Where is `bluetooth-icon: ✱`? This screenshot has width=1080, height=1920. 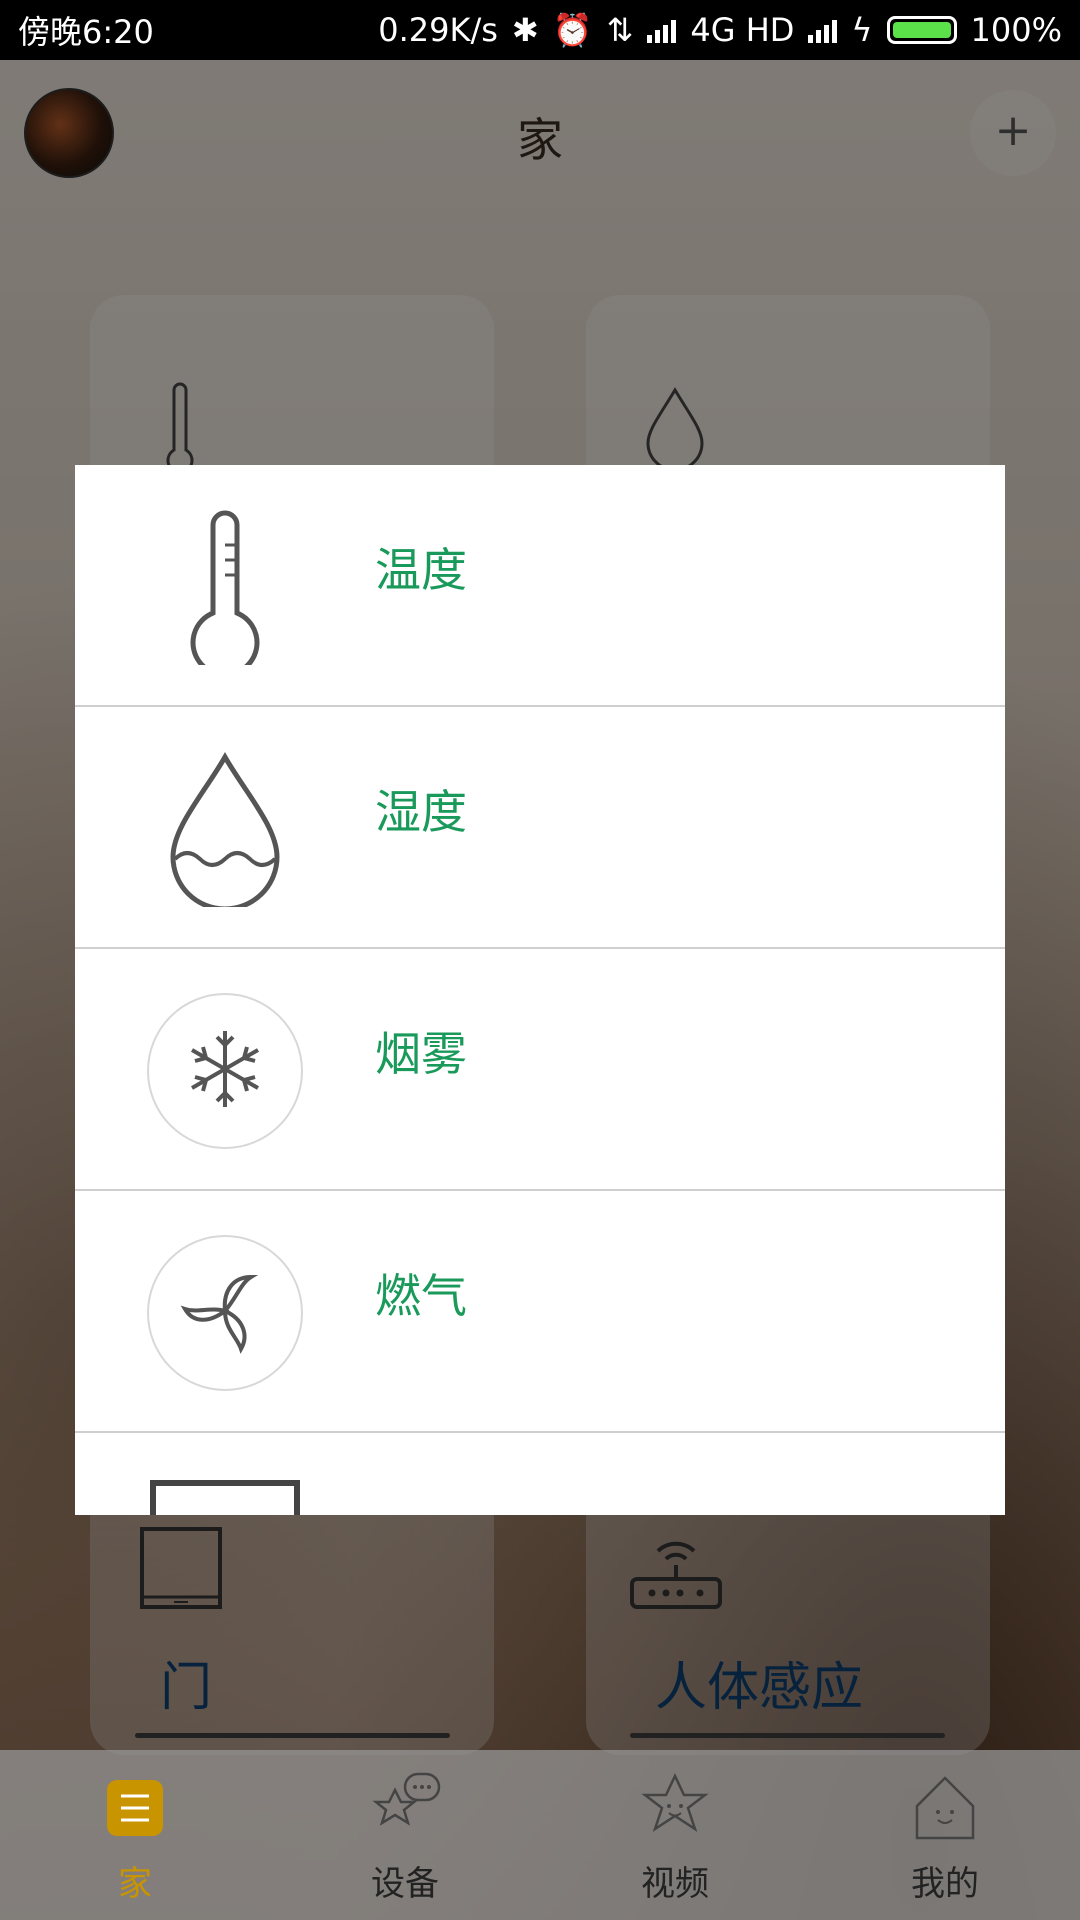
bluetooth-icon: ✱ is located at coordinates (525, 30).